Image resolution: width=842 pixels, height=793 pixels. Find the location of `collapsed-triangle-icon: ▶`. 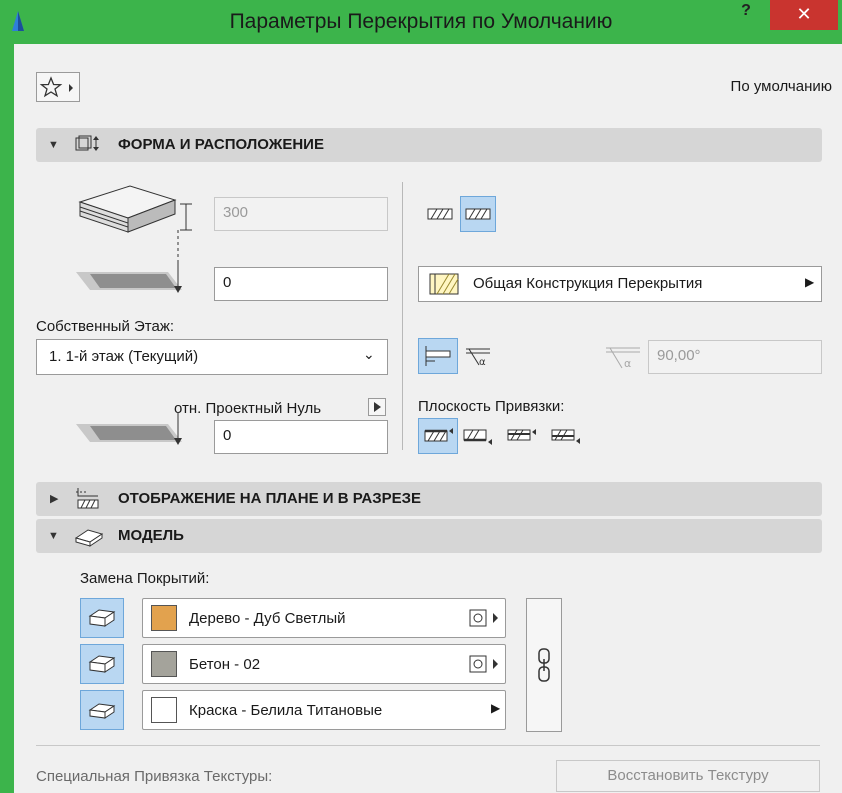

collapsed-triangle-icon: ▶ is located at coordinates (54, 499).